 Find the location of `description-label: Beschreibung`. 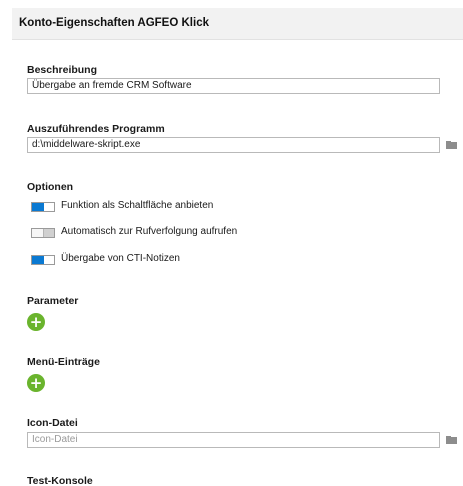

description-label: Beschreibung is located at coordinates (62, 70).